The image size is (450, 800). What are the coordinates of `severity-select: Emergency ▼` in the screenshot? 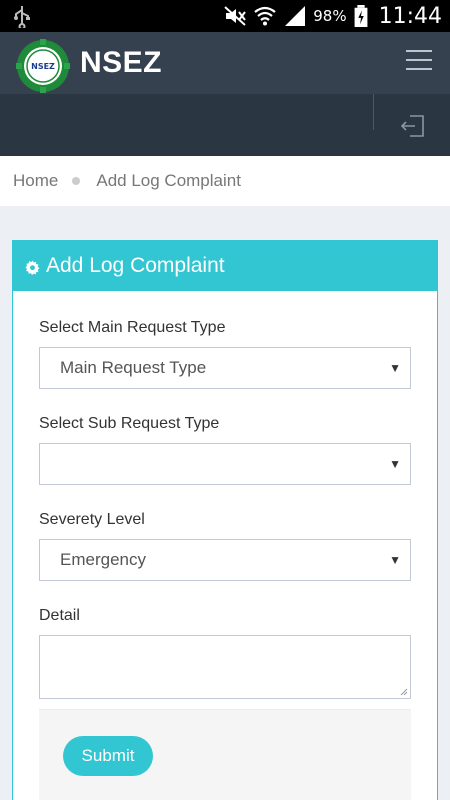 It's located at (225, 560).